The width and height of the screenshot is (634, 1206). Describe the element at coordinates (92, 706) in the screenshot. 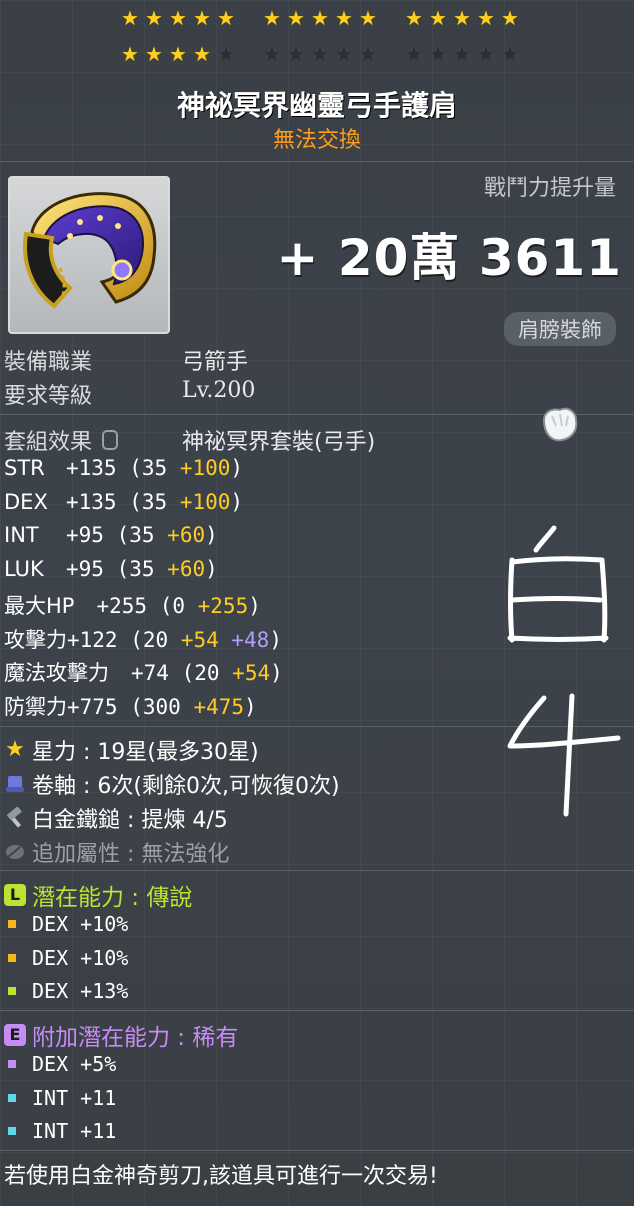

I see `stat-total: +775` at that location.